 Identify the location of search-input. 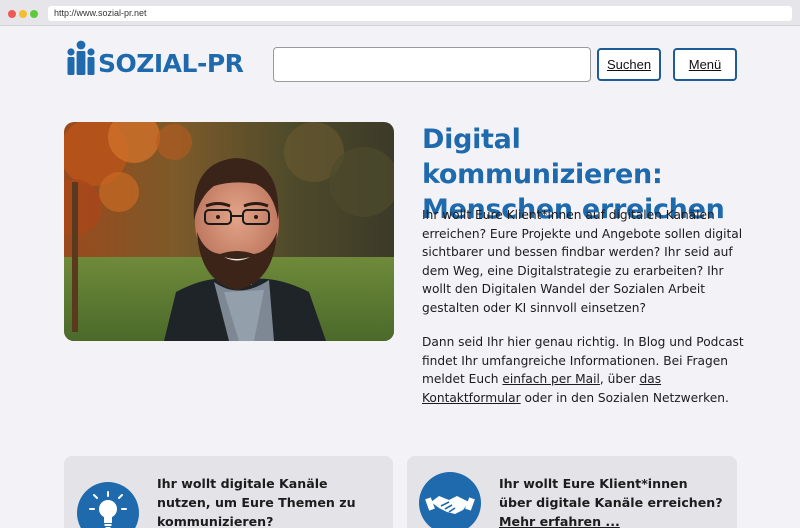
(432, 64).